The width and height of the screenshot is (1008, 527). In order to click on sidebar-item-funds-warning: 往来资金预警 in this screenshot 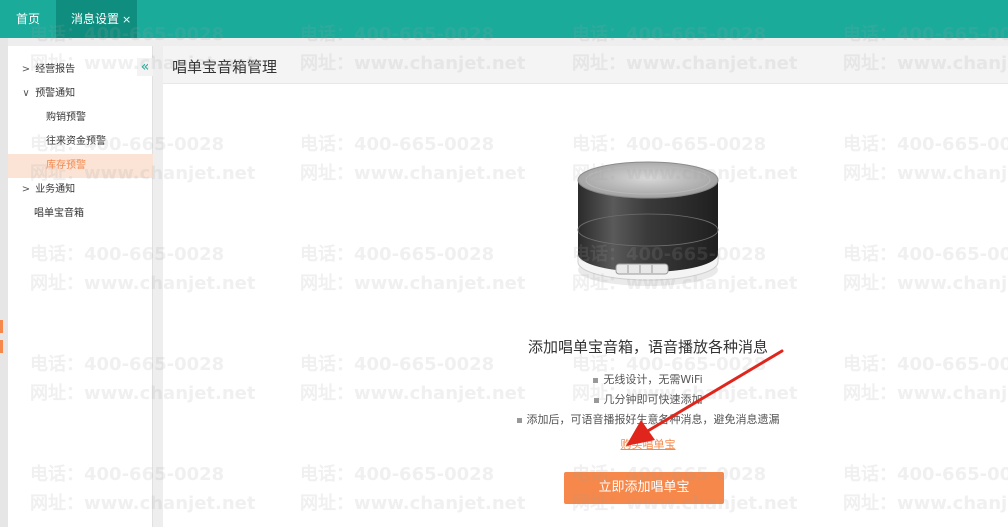, I will do `click(80, 142)`.